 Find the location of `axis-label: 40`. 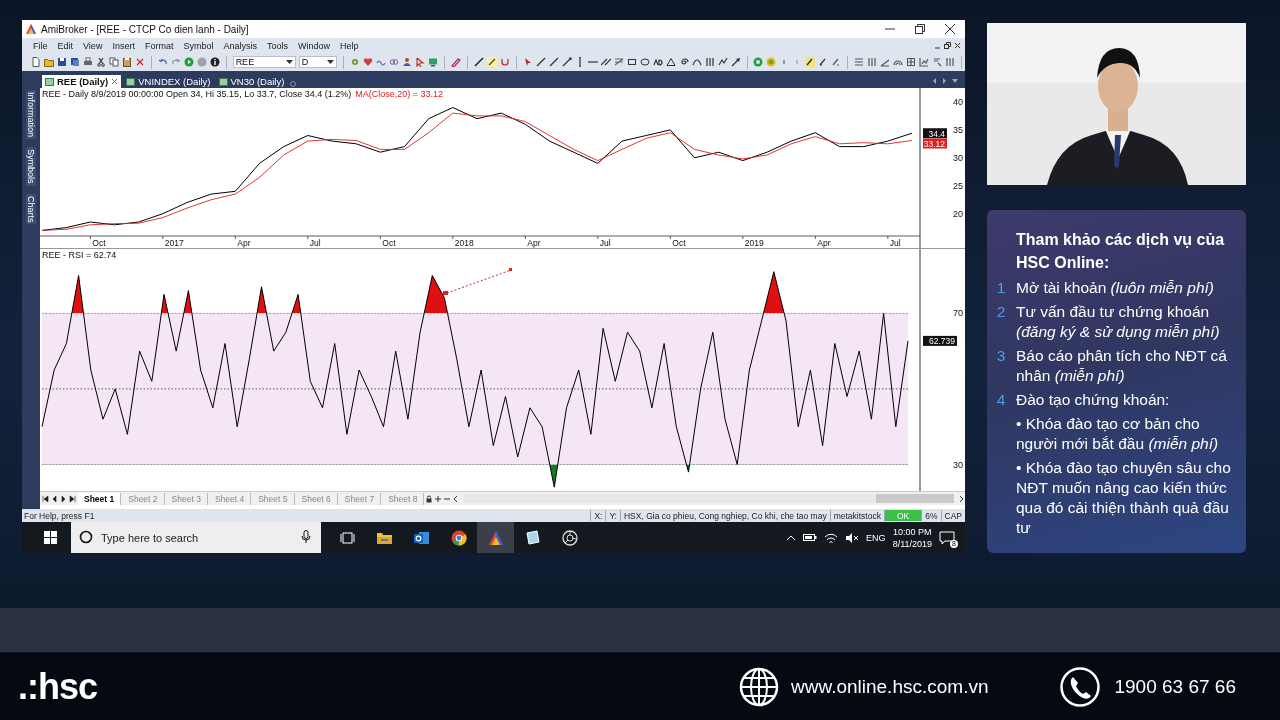

axis-label: 40 is located at coordinates (958, 101).